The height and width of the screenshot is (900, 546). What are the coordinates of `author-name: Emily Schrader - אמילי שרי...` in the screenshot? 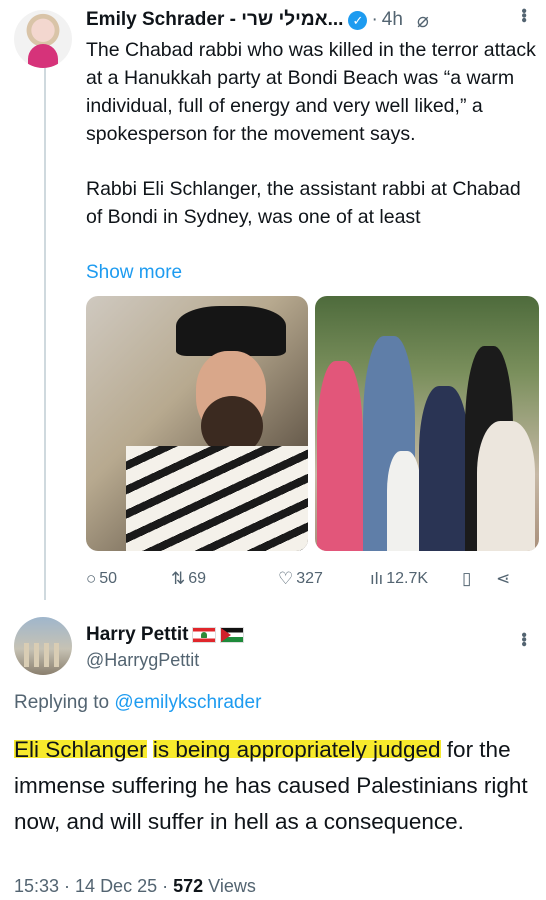 It's located at (214, 20).